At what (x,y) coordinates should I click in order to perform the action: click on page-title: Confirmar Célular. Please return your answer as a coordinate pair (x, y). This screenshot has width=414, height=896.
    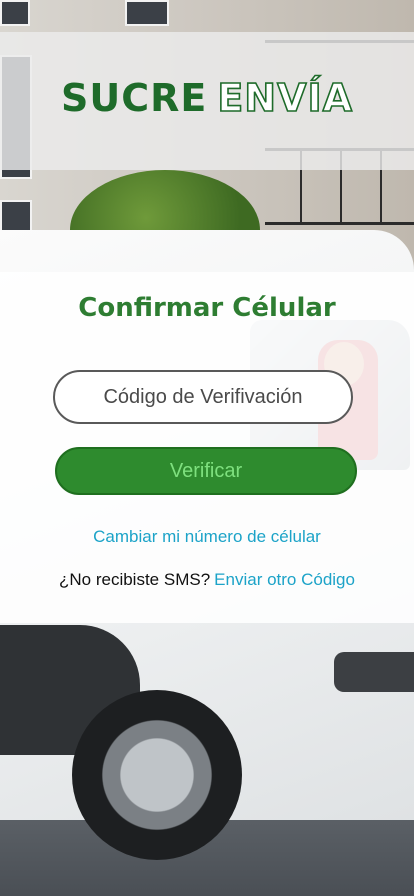
    Looking at the image, I should click on (207, 308).